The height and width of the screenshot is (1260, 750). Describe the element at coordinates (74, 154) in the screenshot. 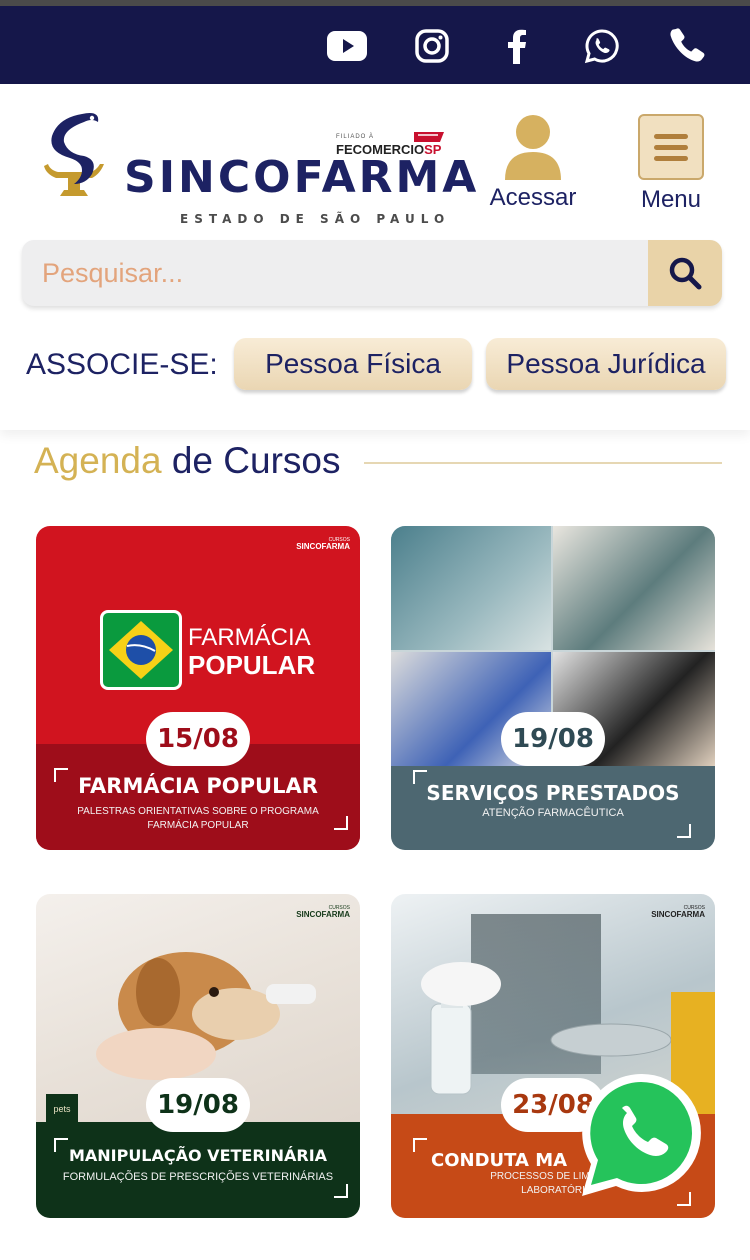

I see `logo-emblem-icon` at that location.